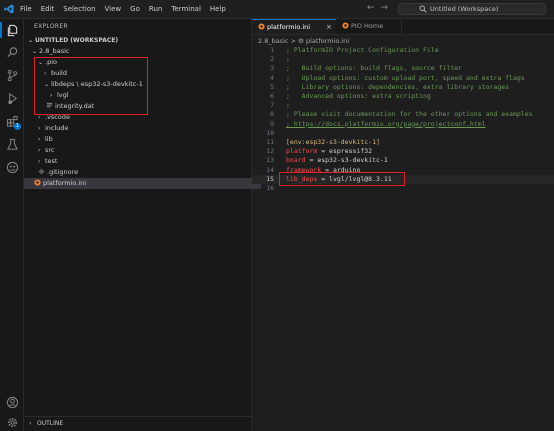 The image size is (554, 431). What do you see at coordinates (139, 40) in the screenshot?
I see `workspace-header: ⌄ UNTITLED (WORKSPACE)` at bounding box center [139, 40].